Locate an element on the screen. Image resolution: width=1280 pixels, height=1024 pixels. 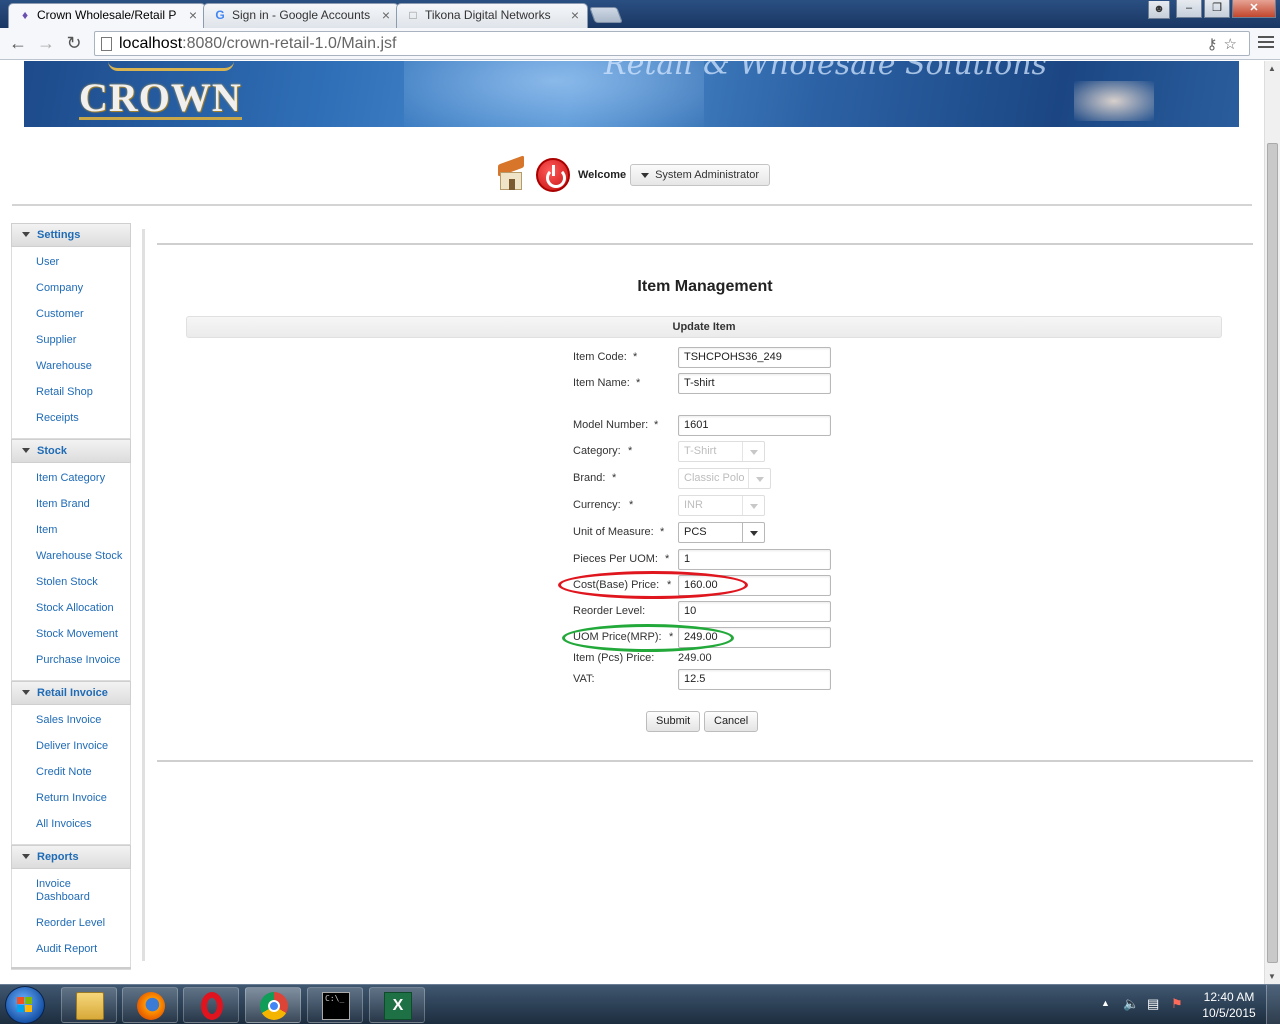
uom-select: PCS is located at coordinates (721, 532).